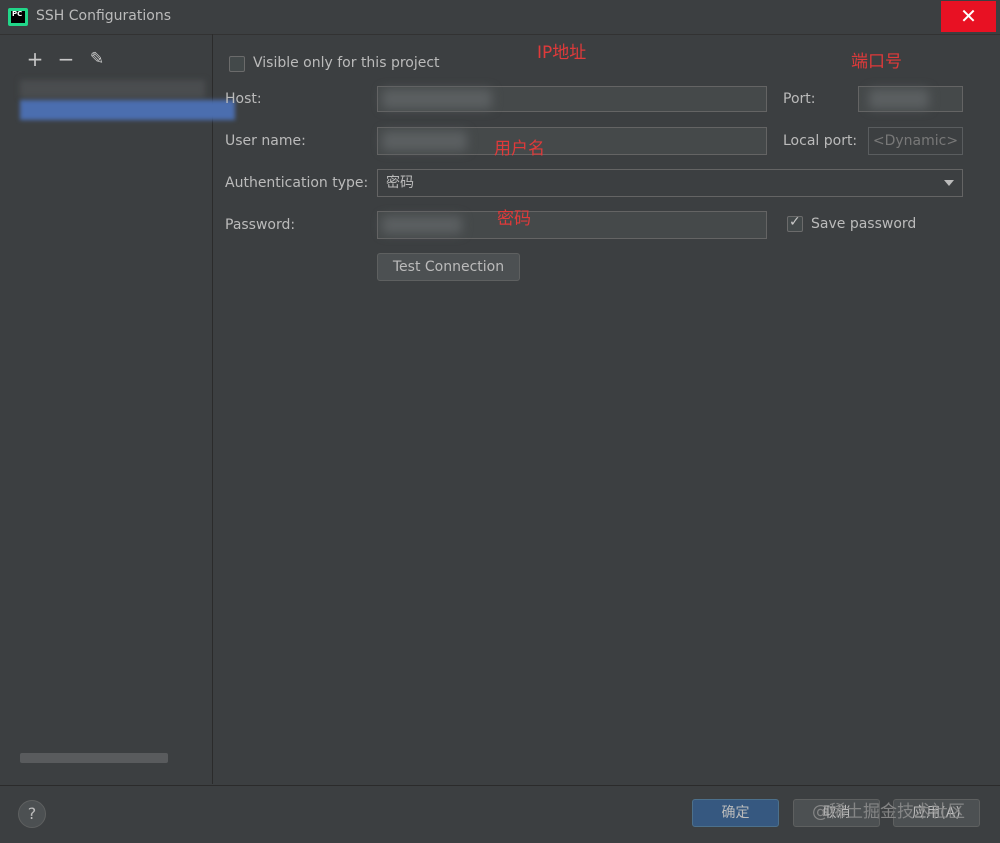 This screenshot has height=843, width=1000. Describe the element at coordinates (346, 63) in the screenshot. I see `visible-only-label: Visible only for this project` at that location.